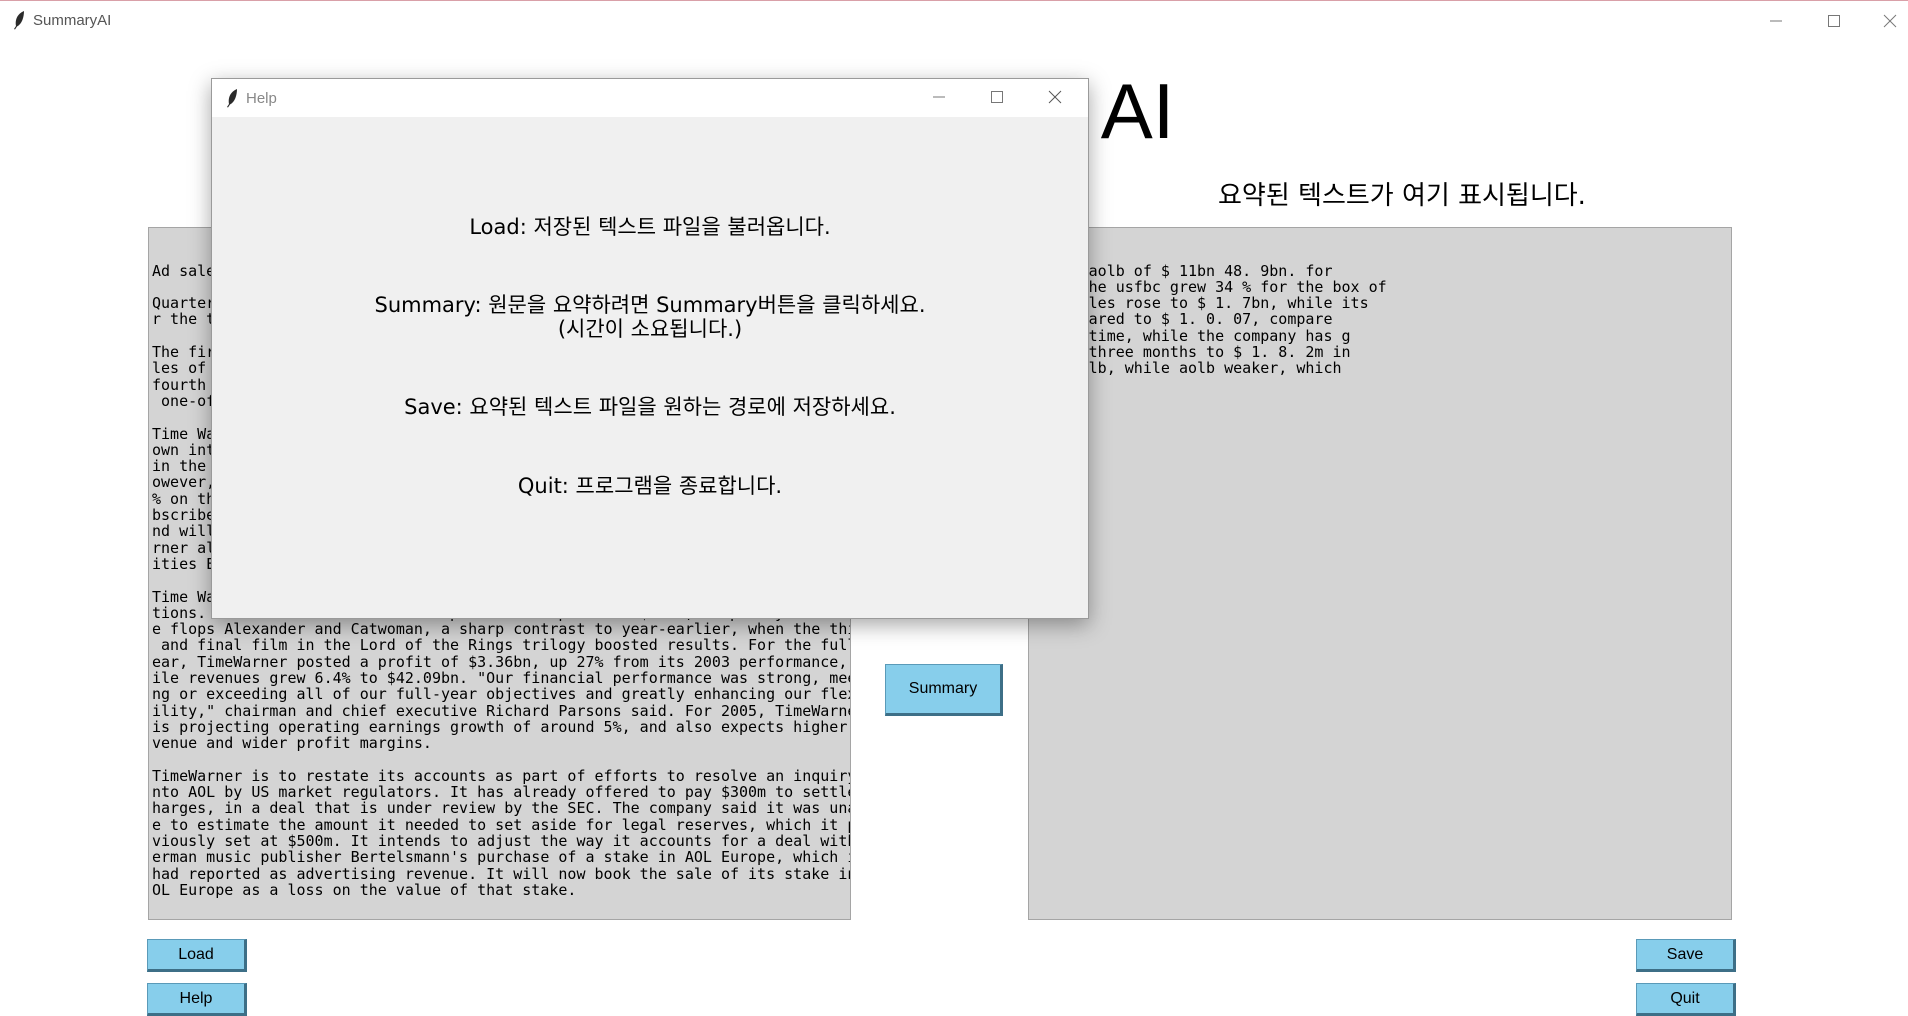 Image resolution: width=1908 pixels, height=1016 pixels. I want to click on help-maximize-button, so click(997, 97).